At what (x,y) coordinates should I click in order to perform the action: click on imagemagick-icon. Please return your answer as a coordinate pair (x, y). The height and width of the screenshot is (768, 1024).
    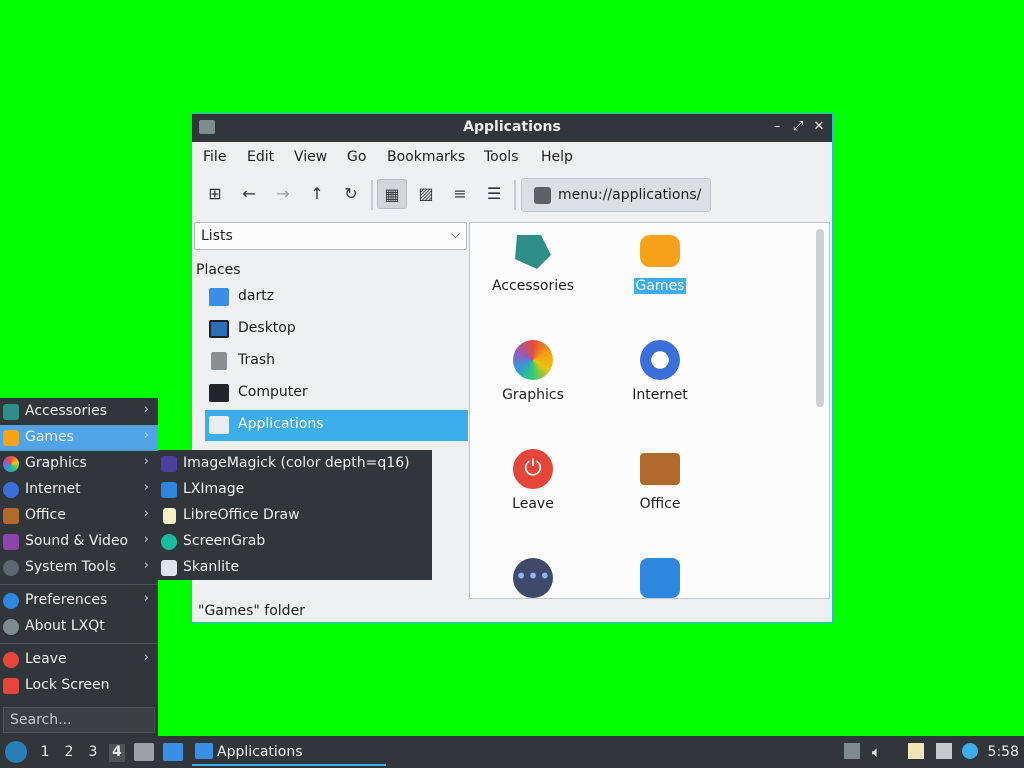
    Looking at the image, I should click on (169, 464).